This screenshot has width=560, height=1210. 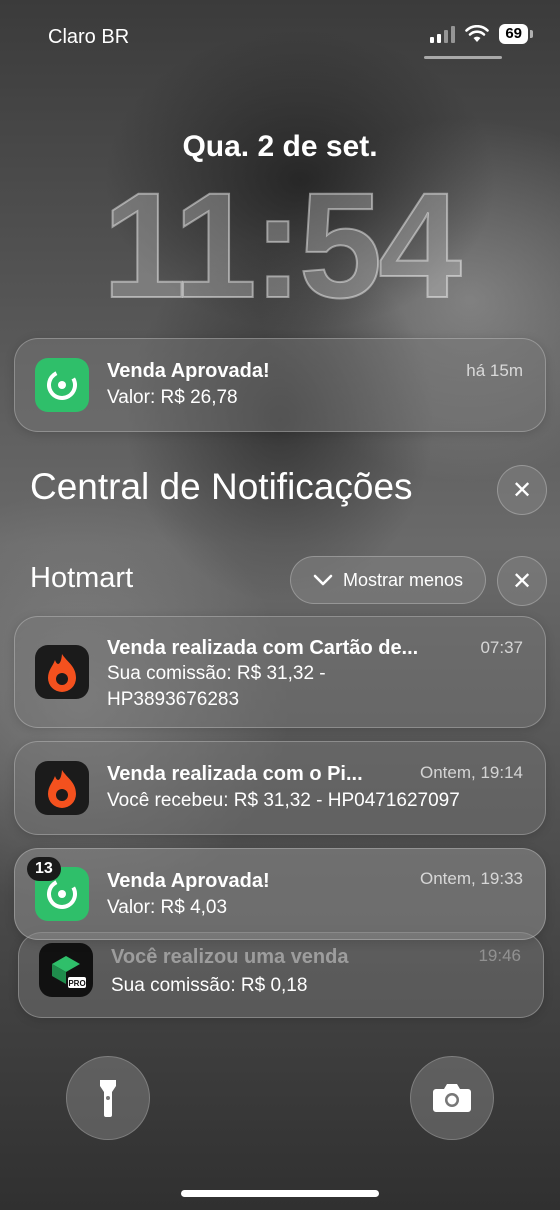 I want to click on cellular-signal-icon, so click(x=443, y=34).